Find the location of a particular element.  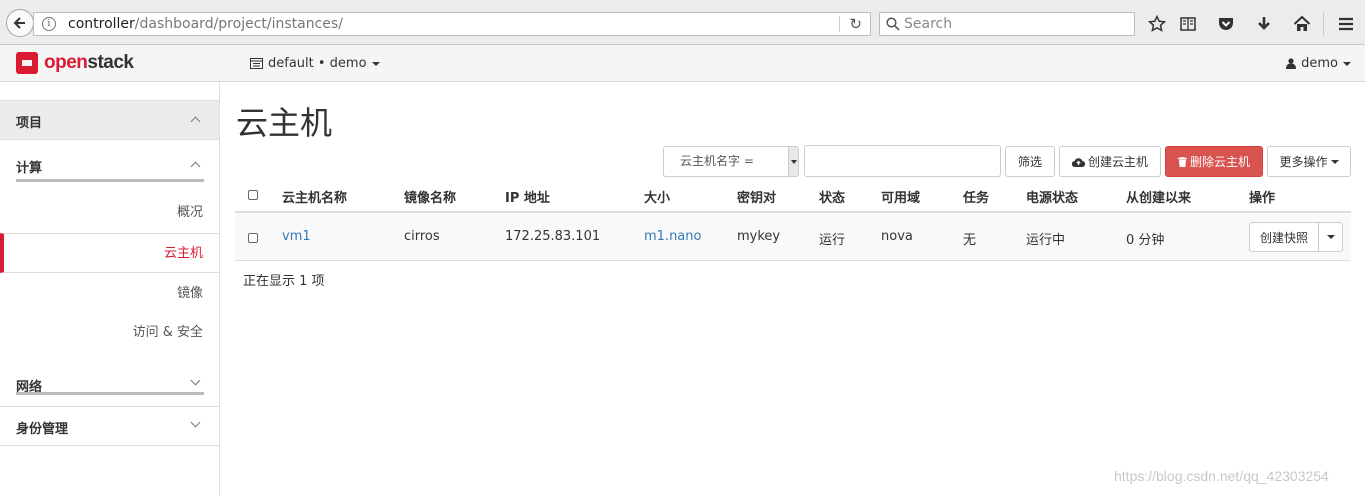

filter-button-label: 筛选 is located at coordinates (1029, 162).